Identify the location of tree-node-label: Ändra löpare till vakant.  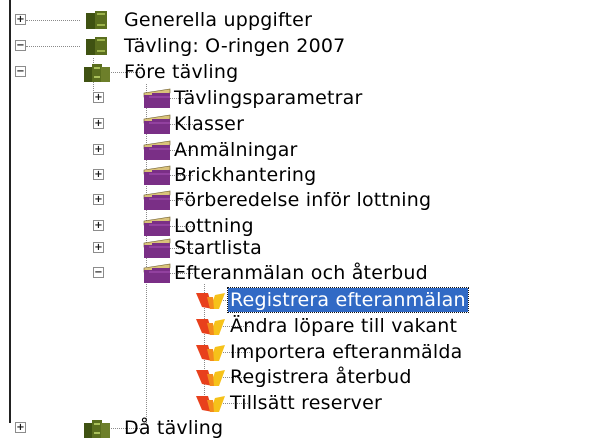
(344, 326).